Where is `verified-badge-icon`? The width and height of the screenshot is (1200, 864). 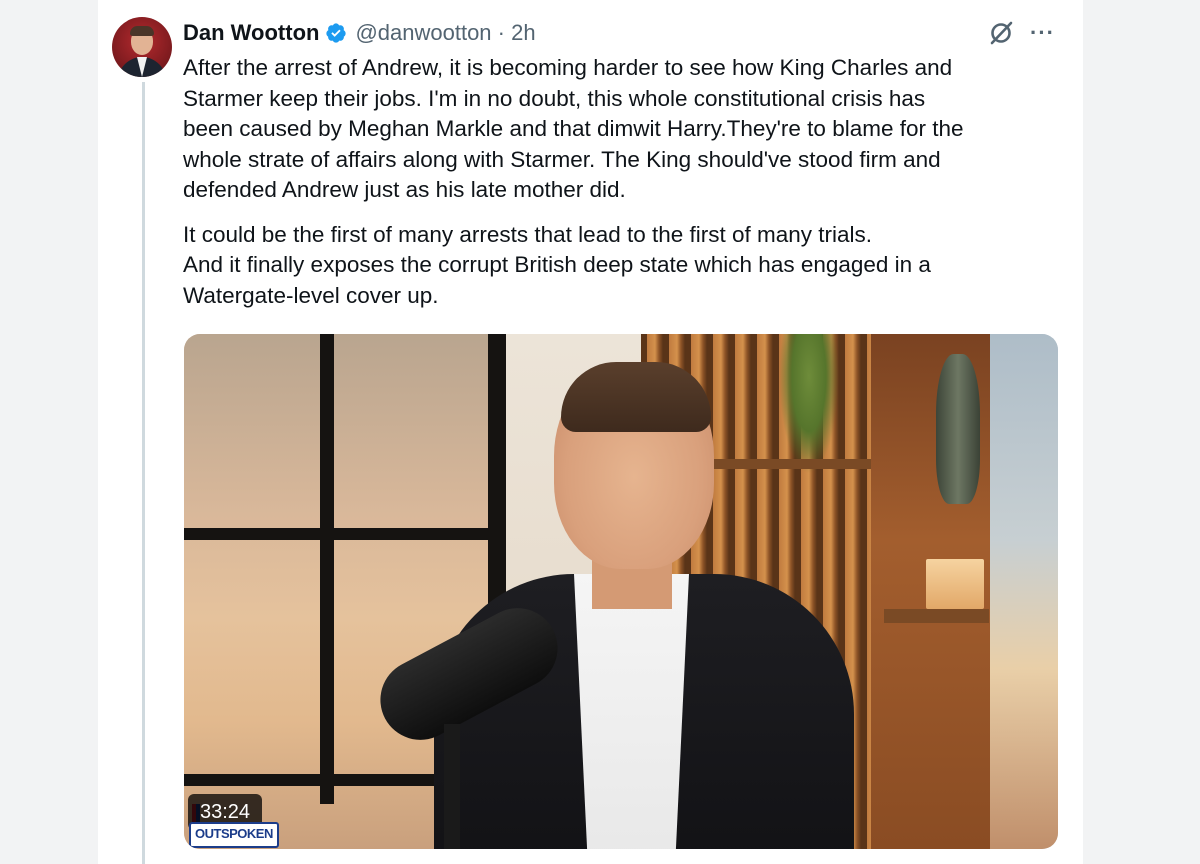
verified-badge-icon is located at coordinates (336, 33).